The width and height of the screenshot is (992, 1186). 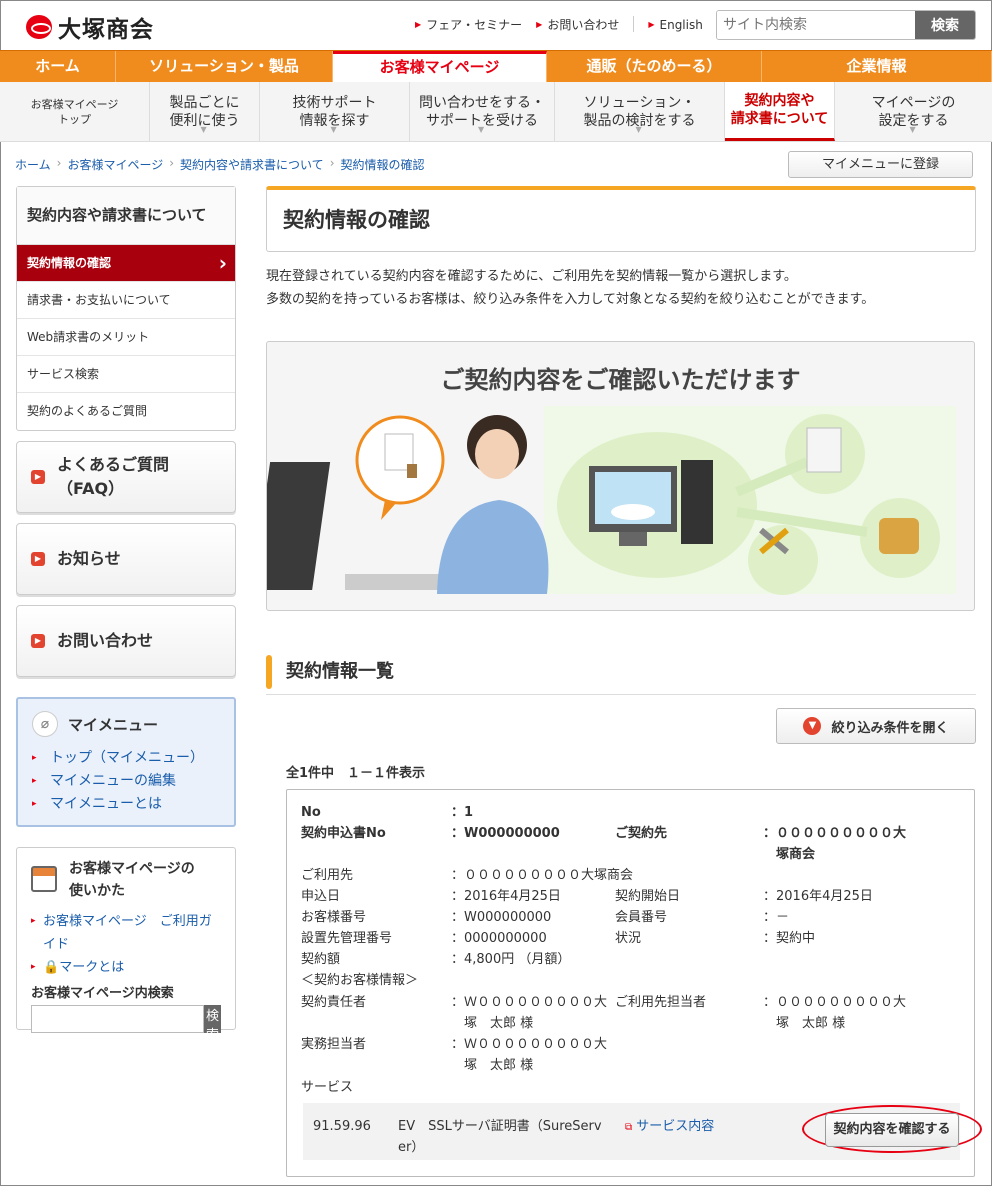 What do you see at coordinates (648, 896) in the screenshot?
I see `start-label: 契約開始日` at bounding box center [648, 896].